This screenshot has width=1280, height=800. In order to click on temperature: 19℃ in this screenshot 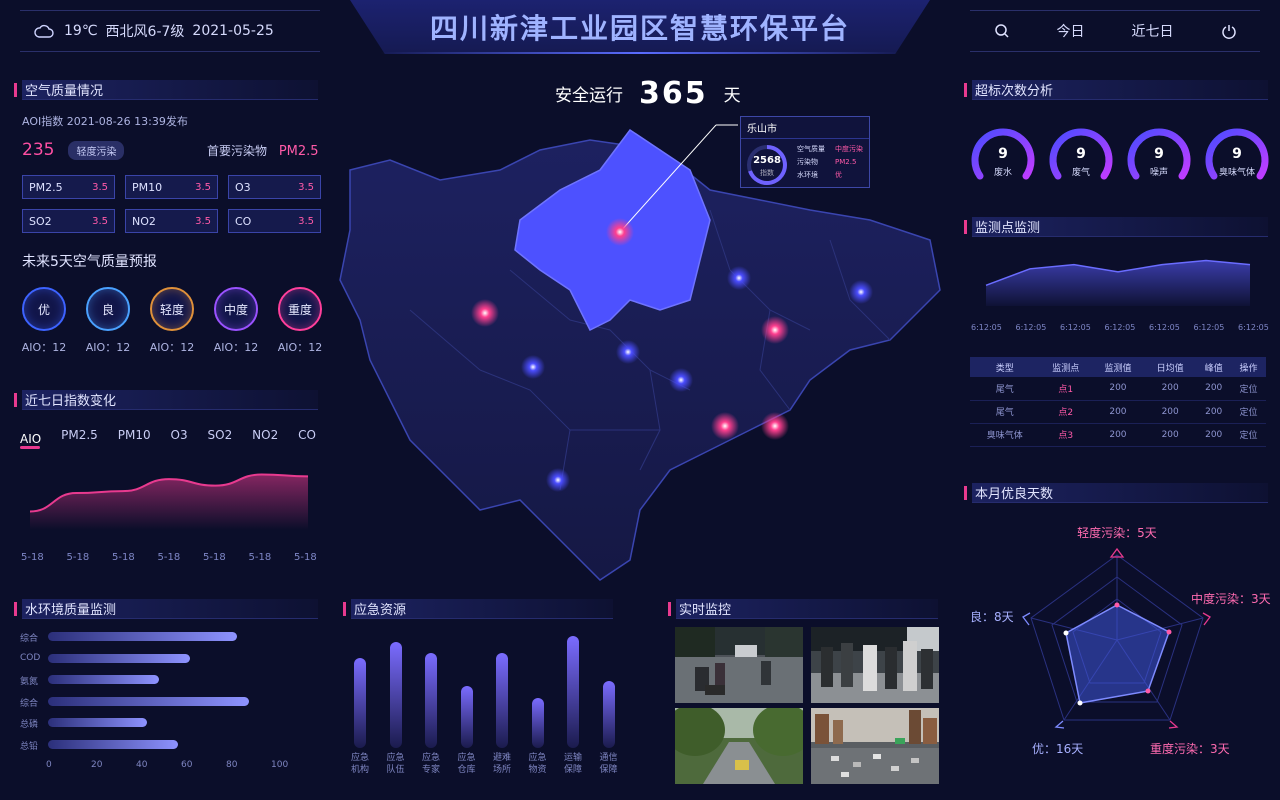, I will do `click(81, 31)`.